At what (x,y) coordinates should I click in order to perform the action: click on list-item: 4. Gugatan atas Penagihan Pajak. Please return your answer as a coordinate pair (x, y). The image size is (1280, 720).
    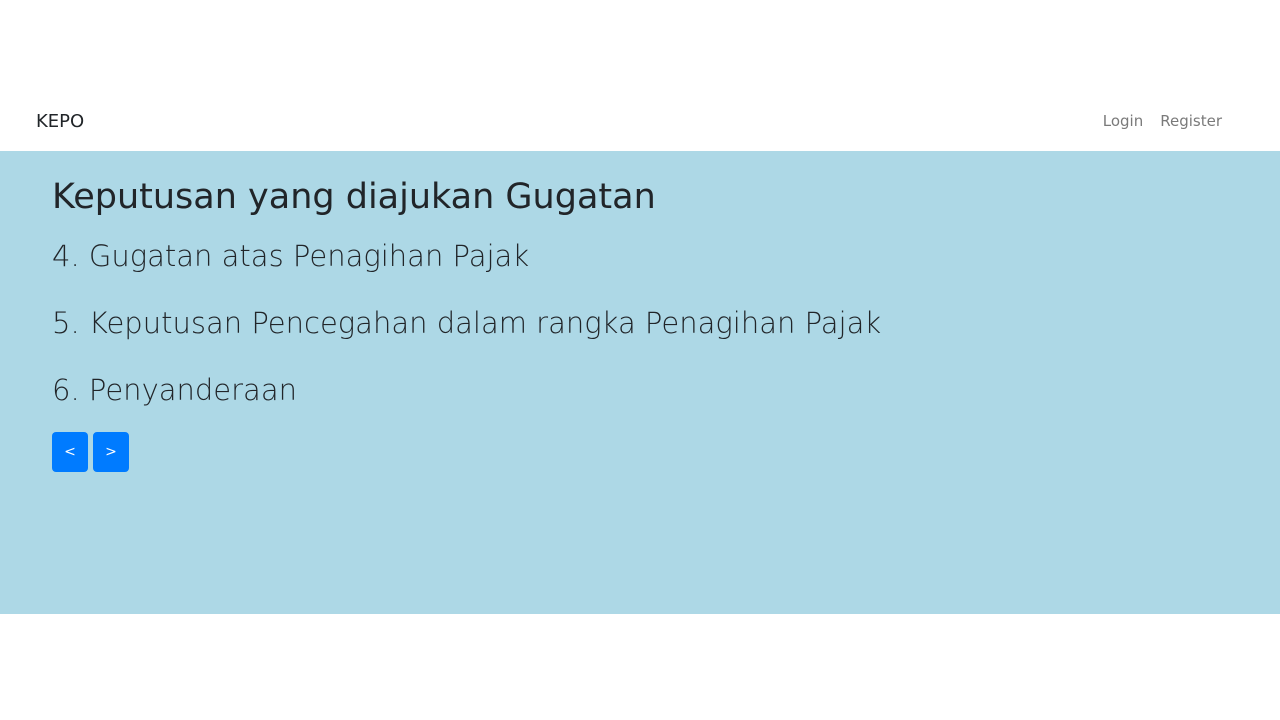
    Looking at the image, I should click on (291, 256).